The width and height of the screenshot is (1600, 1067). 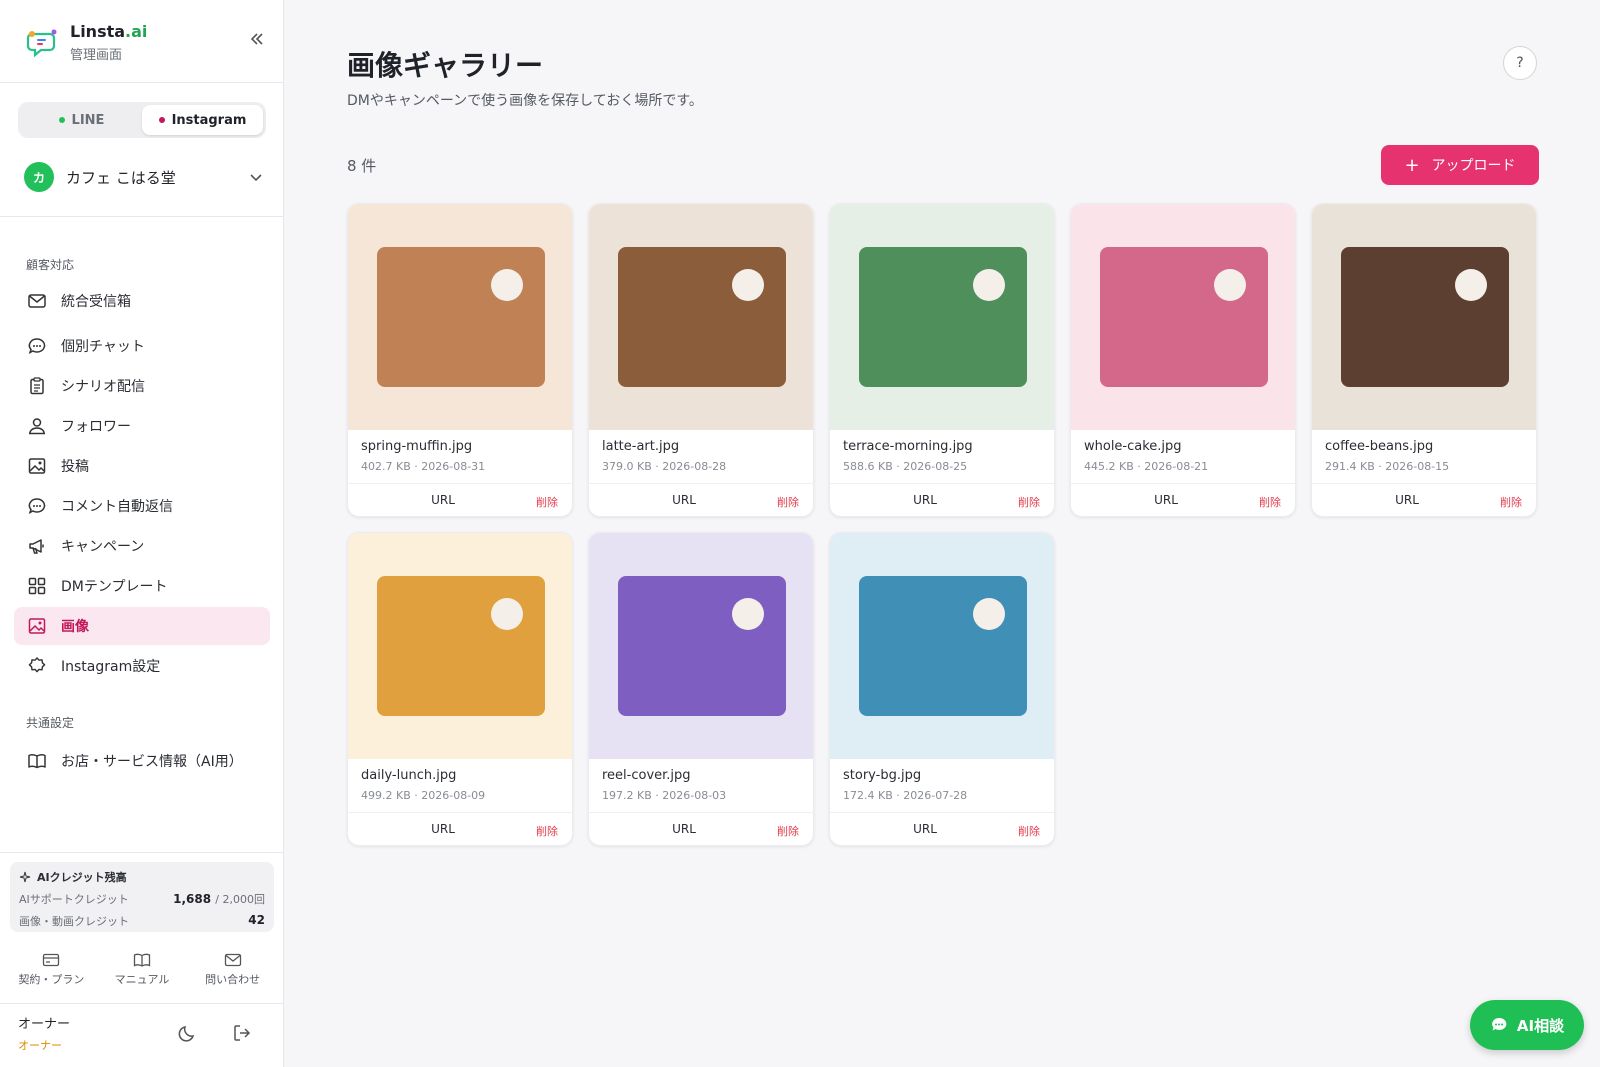 What do you see at coordinates (142, 466) in the screenshot?
I see `sidebar-item-posts: 投稿` at bounding box center [142, 466].